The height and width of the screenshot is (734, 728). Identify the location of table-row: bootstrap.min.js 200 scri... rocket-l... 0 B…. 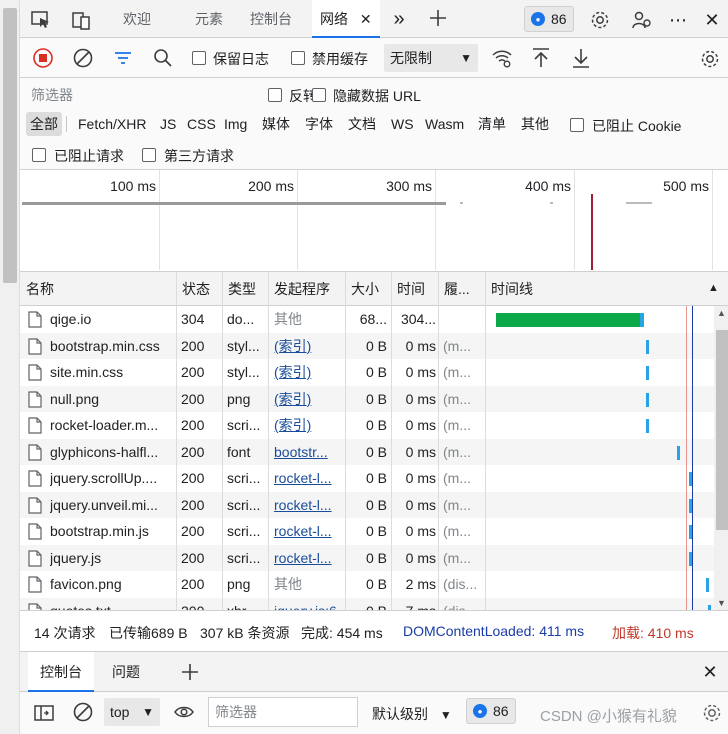
(374, 531).